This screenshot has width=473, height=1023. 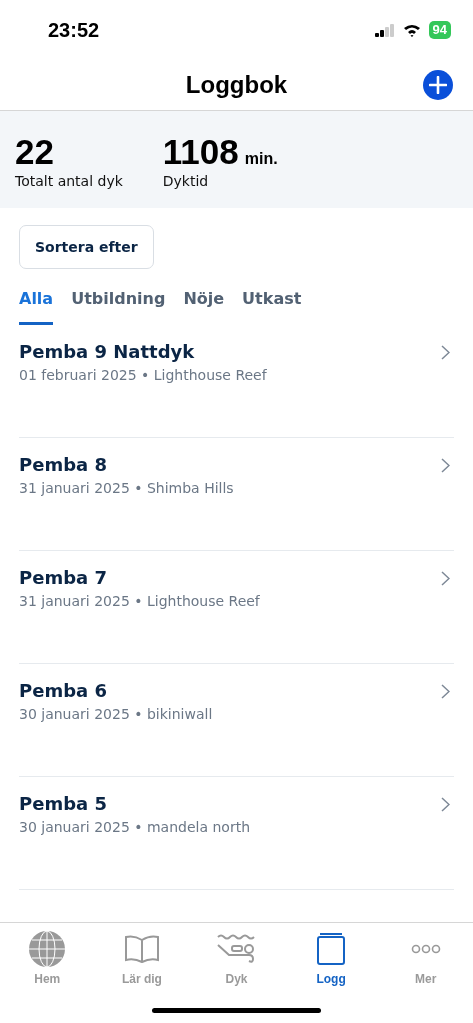 I want to click on dive-row: Pemba 5 30 januari 2025 • mandela north, so click(x=236, y=833).